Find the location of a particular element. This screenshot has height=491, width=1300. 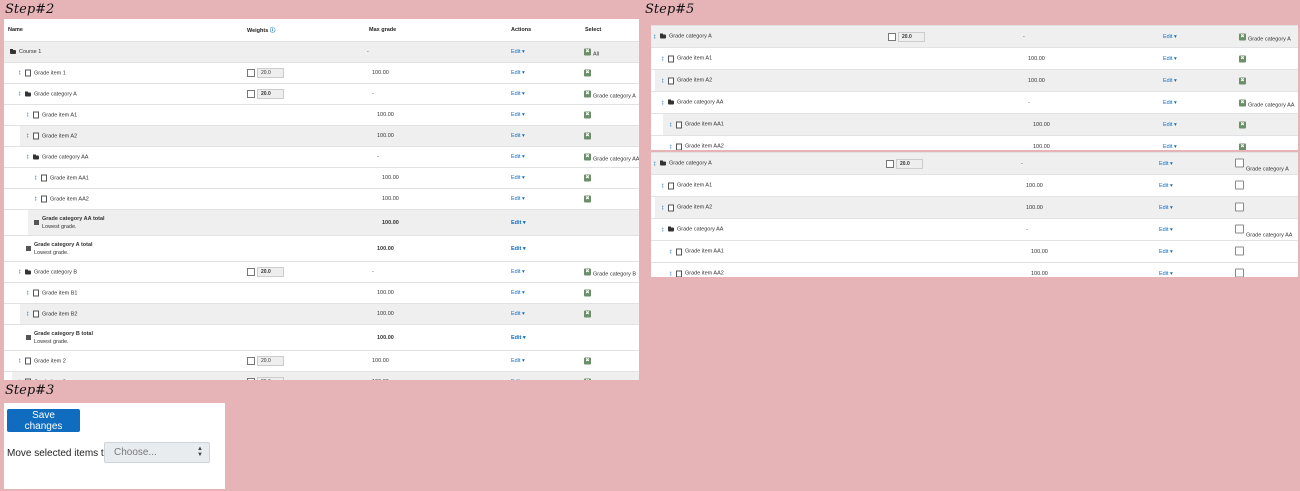

move-to-select: Choose... ▲ ▼ is located at coordinates (157, 452).